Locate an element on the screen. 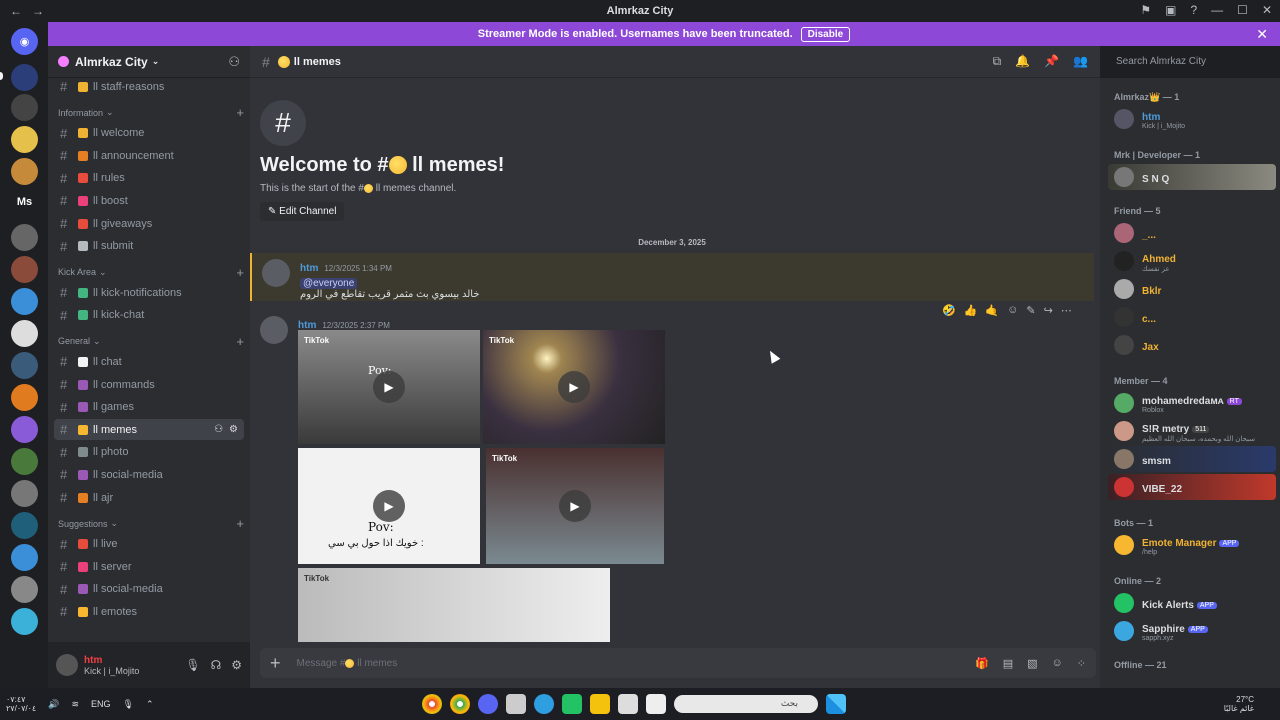 Image resolution: width=1280 pixels, height=720 pixels. windows-start-icon is located at coordinates (836, 704).